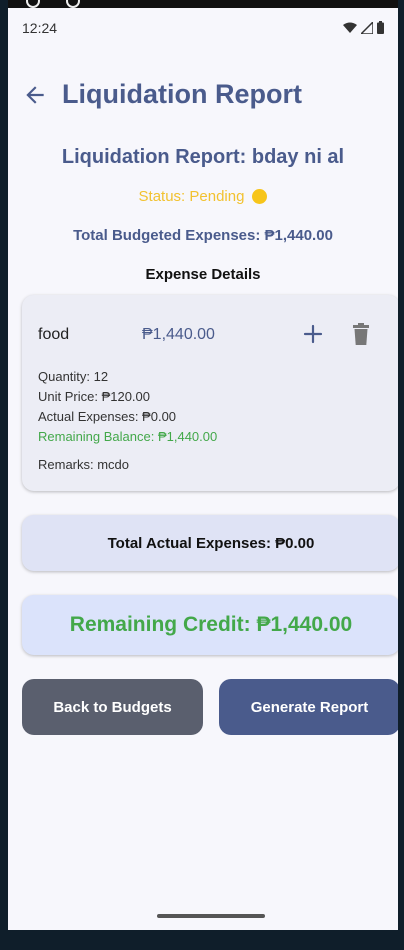 Image resolution: width=404 pixels, height=950 pixels. Describe the element at coordinates (35, 95) in the screenshot. I see `back-arrow-icon` at that location.